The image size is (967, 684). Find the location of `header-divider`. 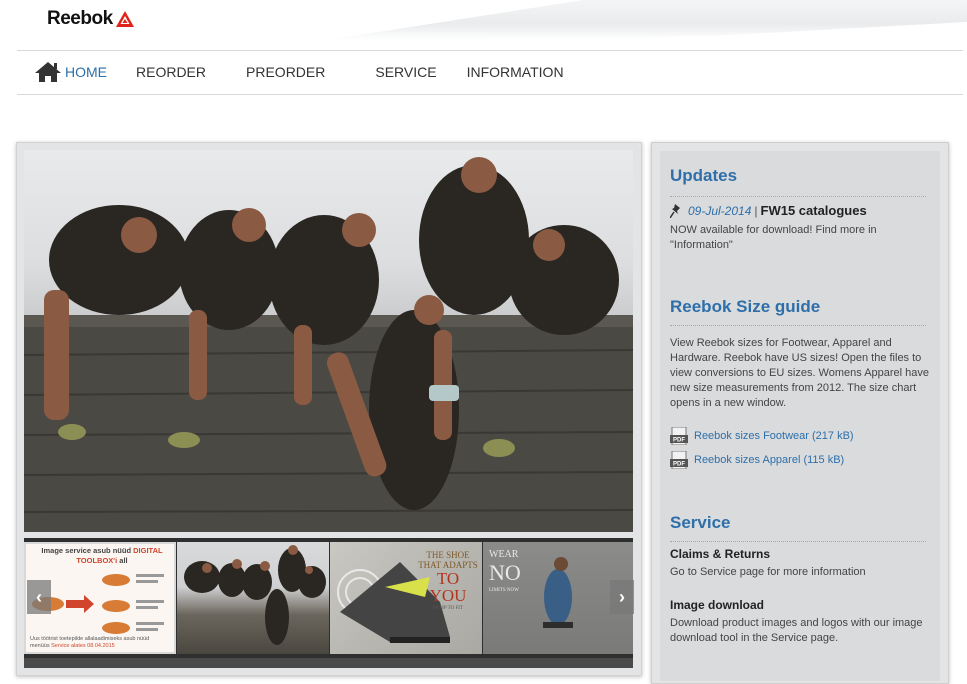

header-divider is located at coordinates (490, 50).